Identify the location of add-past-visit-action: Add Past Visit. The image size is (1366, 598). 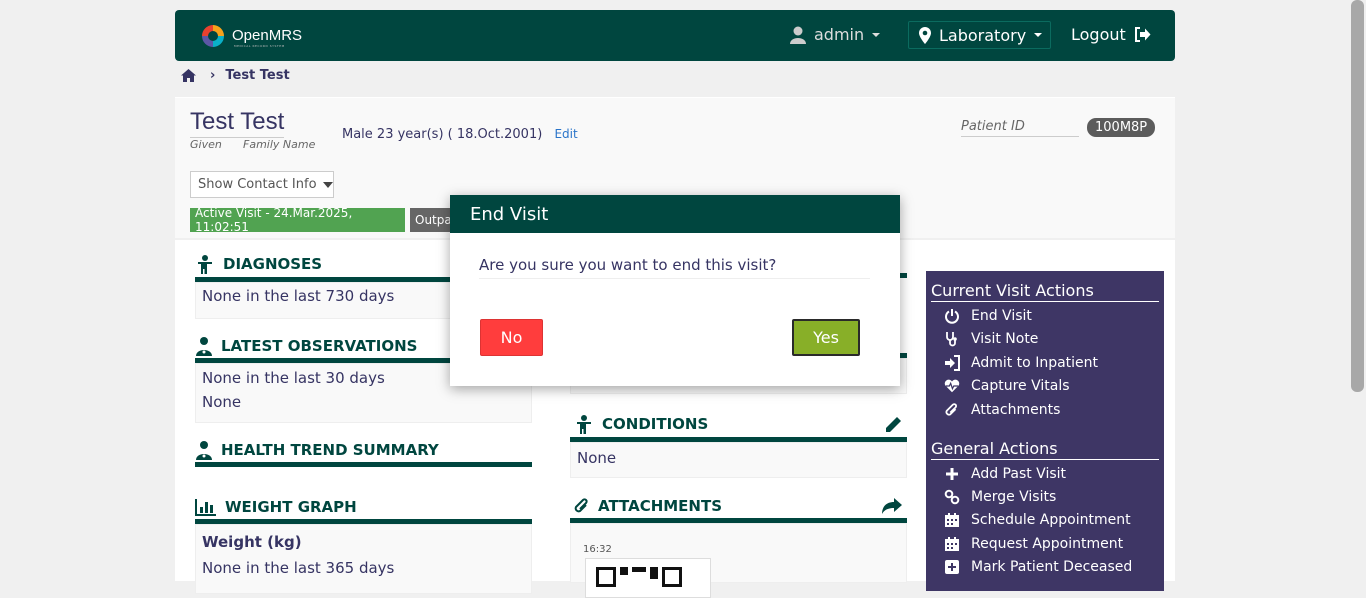
(1005, 474).